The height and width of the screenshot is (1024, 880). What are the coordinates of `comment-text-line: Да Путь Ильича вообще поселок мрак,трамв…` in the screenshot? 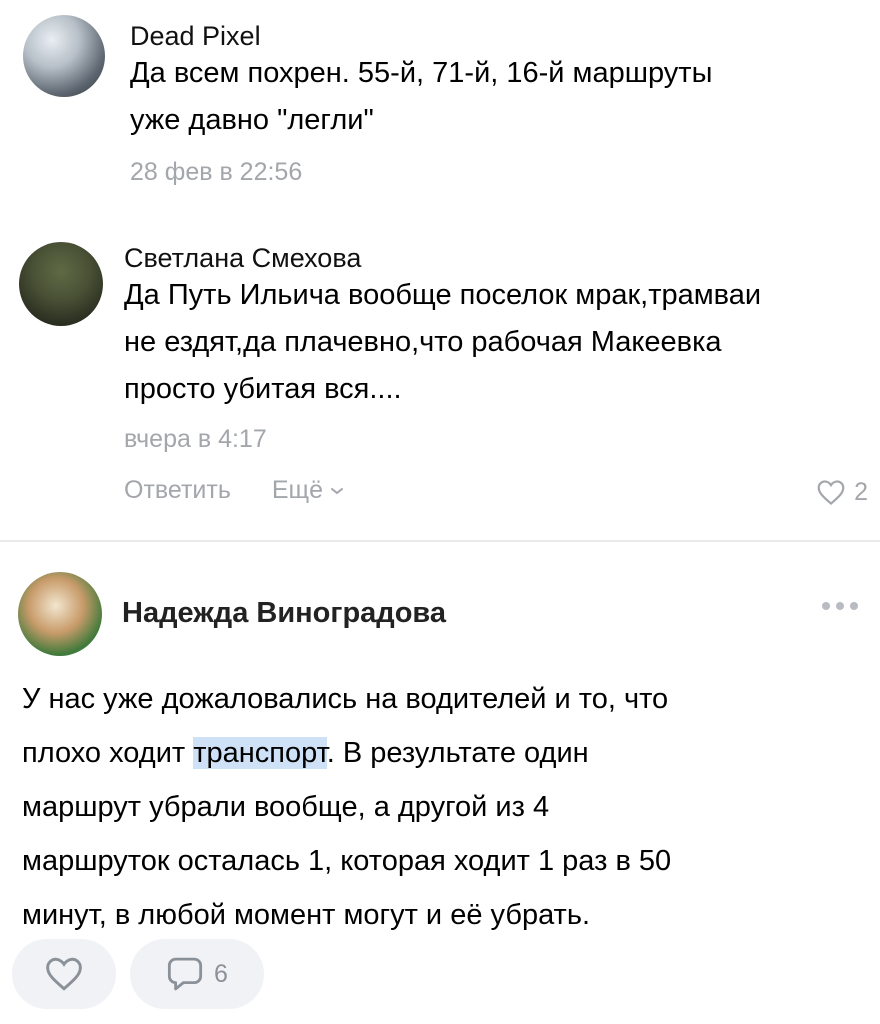 It's located at (443, 295).